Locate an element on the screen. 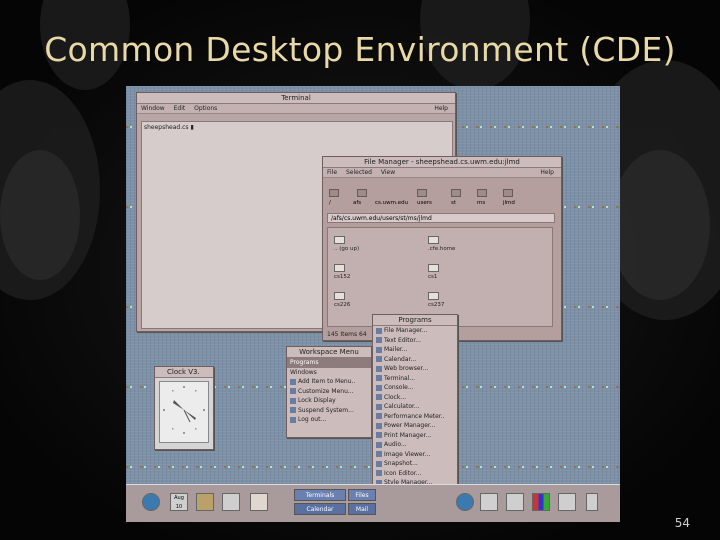 The height and width of the screenshot is (540, 720). path-label: cs.uwm.edu is located at coordinates (392, 203).